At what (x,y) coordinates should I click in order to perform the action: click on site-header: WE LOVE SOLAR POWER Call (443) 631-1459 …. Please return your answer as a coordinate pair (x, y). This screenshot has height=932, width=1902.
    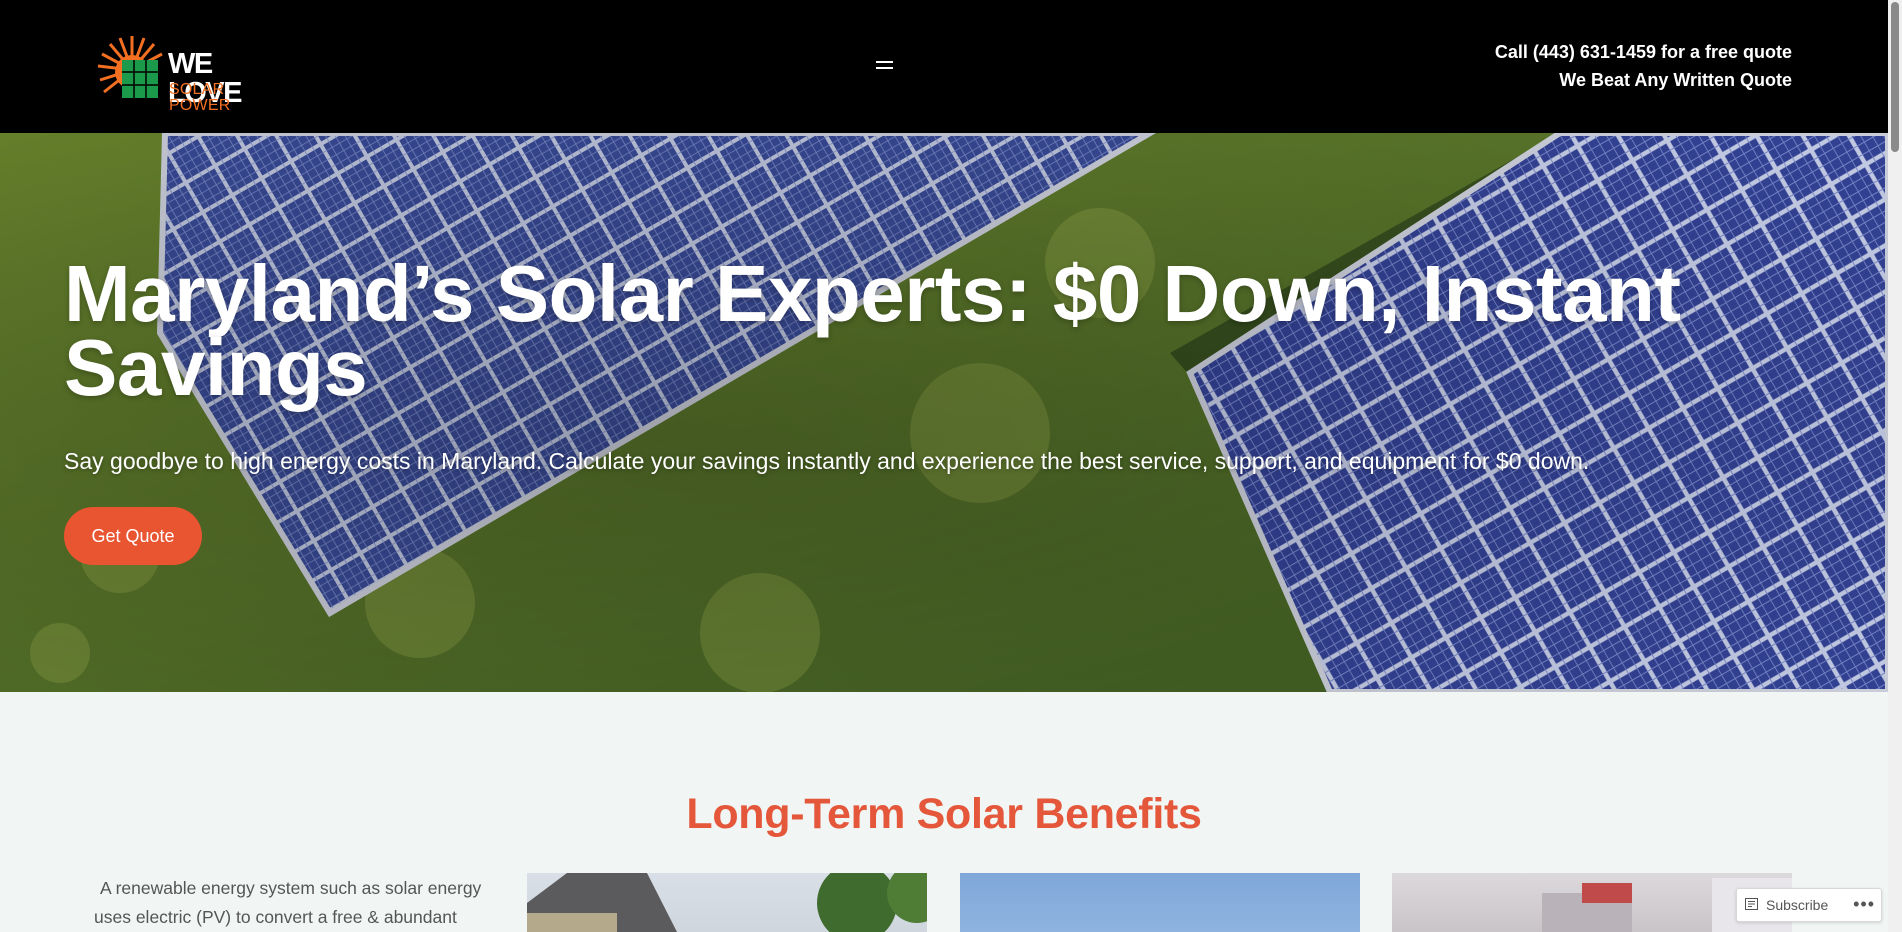
    Looking at the image, I should click on (944, 66).